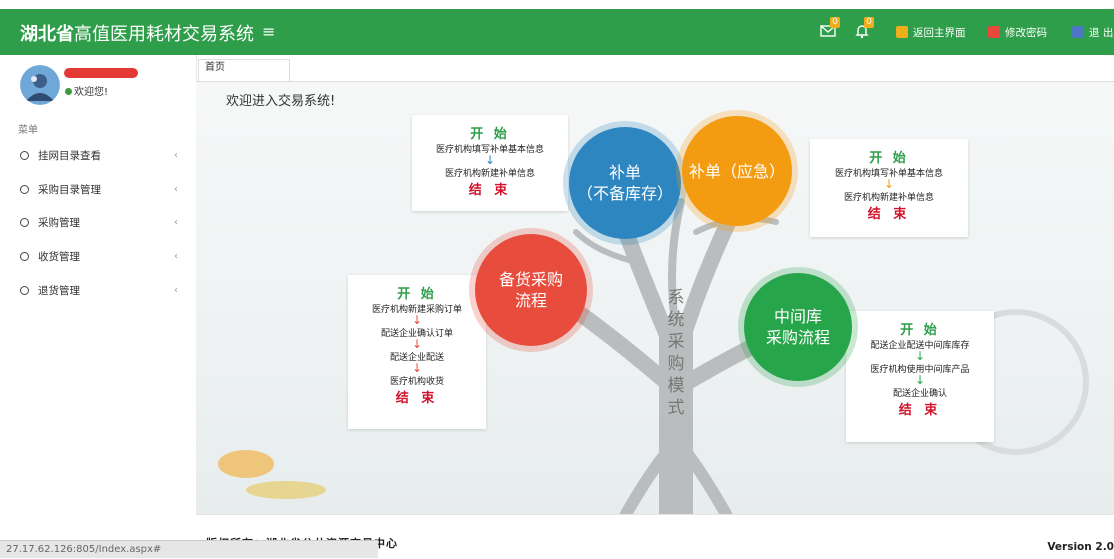  Describe the element at coordinates (835, 22) in the screenshot. I see `mail-badge: 0` at that location.